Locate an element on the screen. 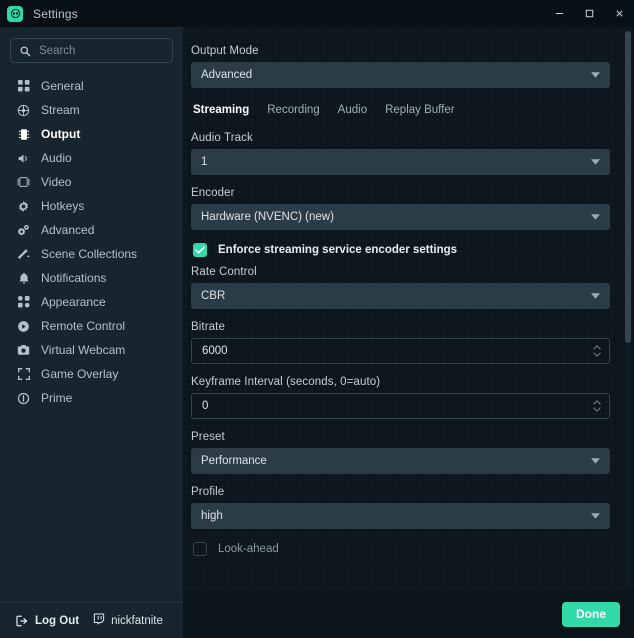 The height and width of the screenshot is (638, 634). sidebar-item-label: Hotkeys is located at coordinates (63, 206).